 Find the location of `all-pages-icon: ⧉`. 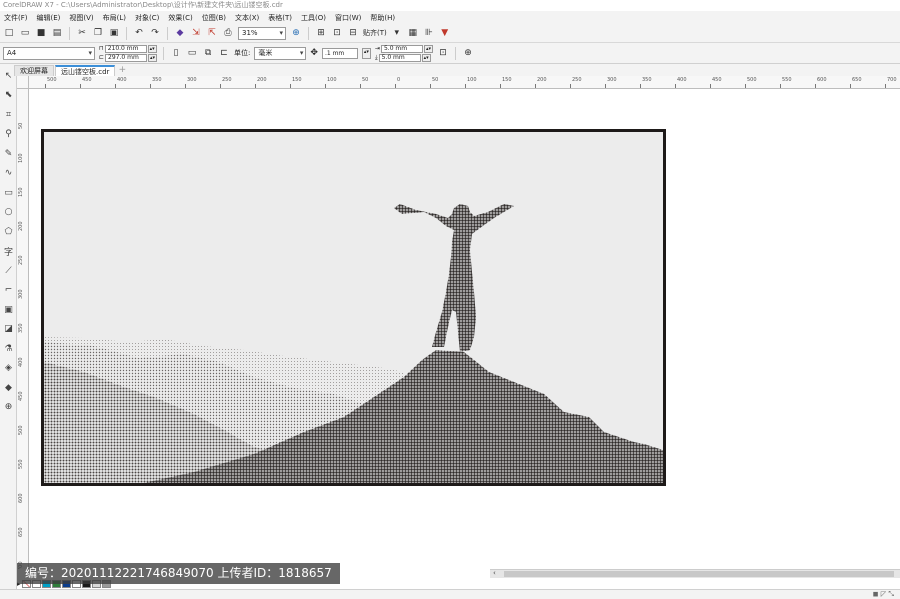

all-pages-icon: ⧉ is located at coordinates (208, 53).